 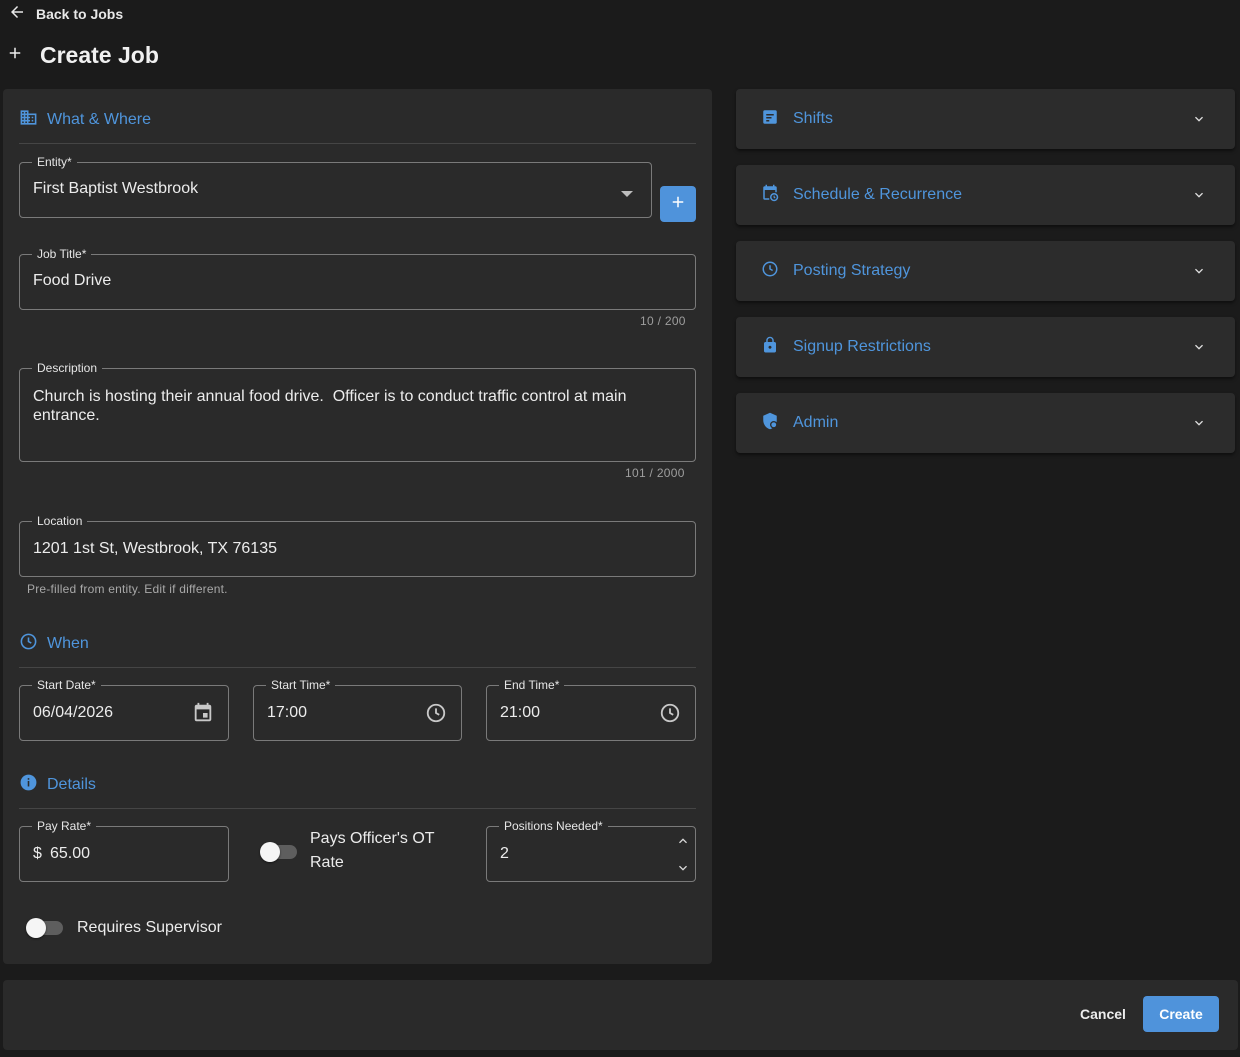 What do you see at coordinates (357, 126) in the screenshot?
I see `what-where-section-heading: What & Where` at bounding box center [357, 126].